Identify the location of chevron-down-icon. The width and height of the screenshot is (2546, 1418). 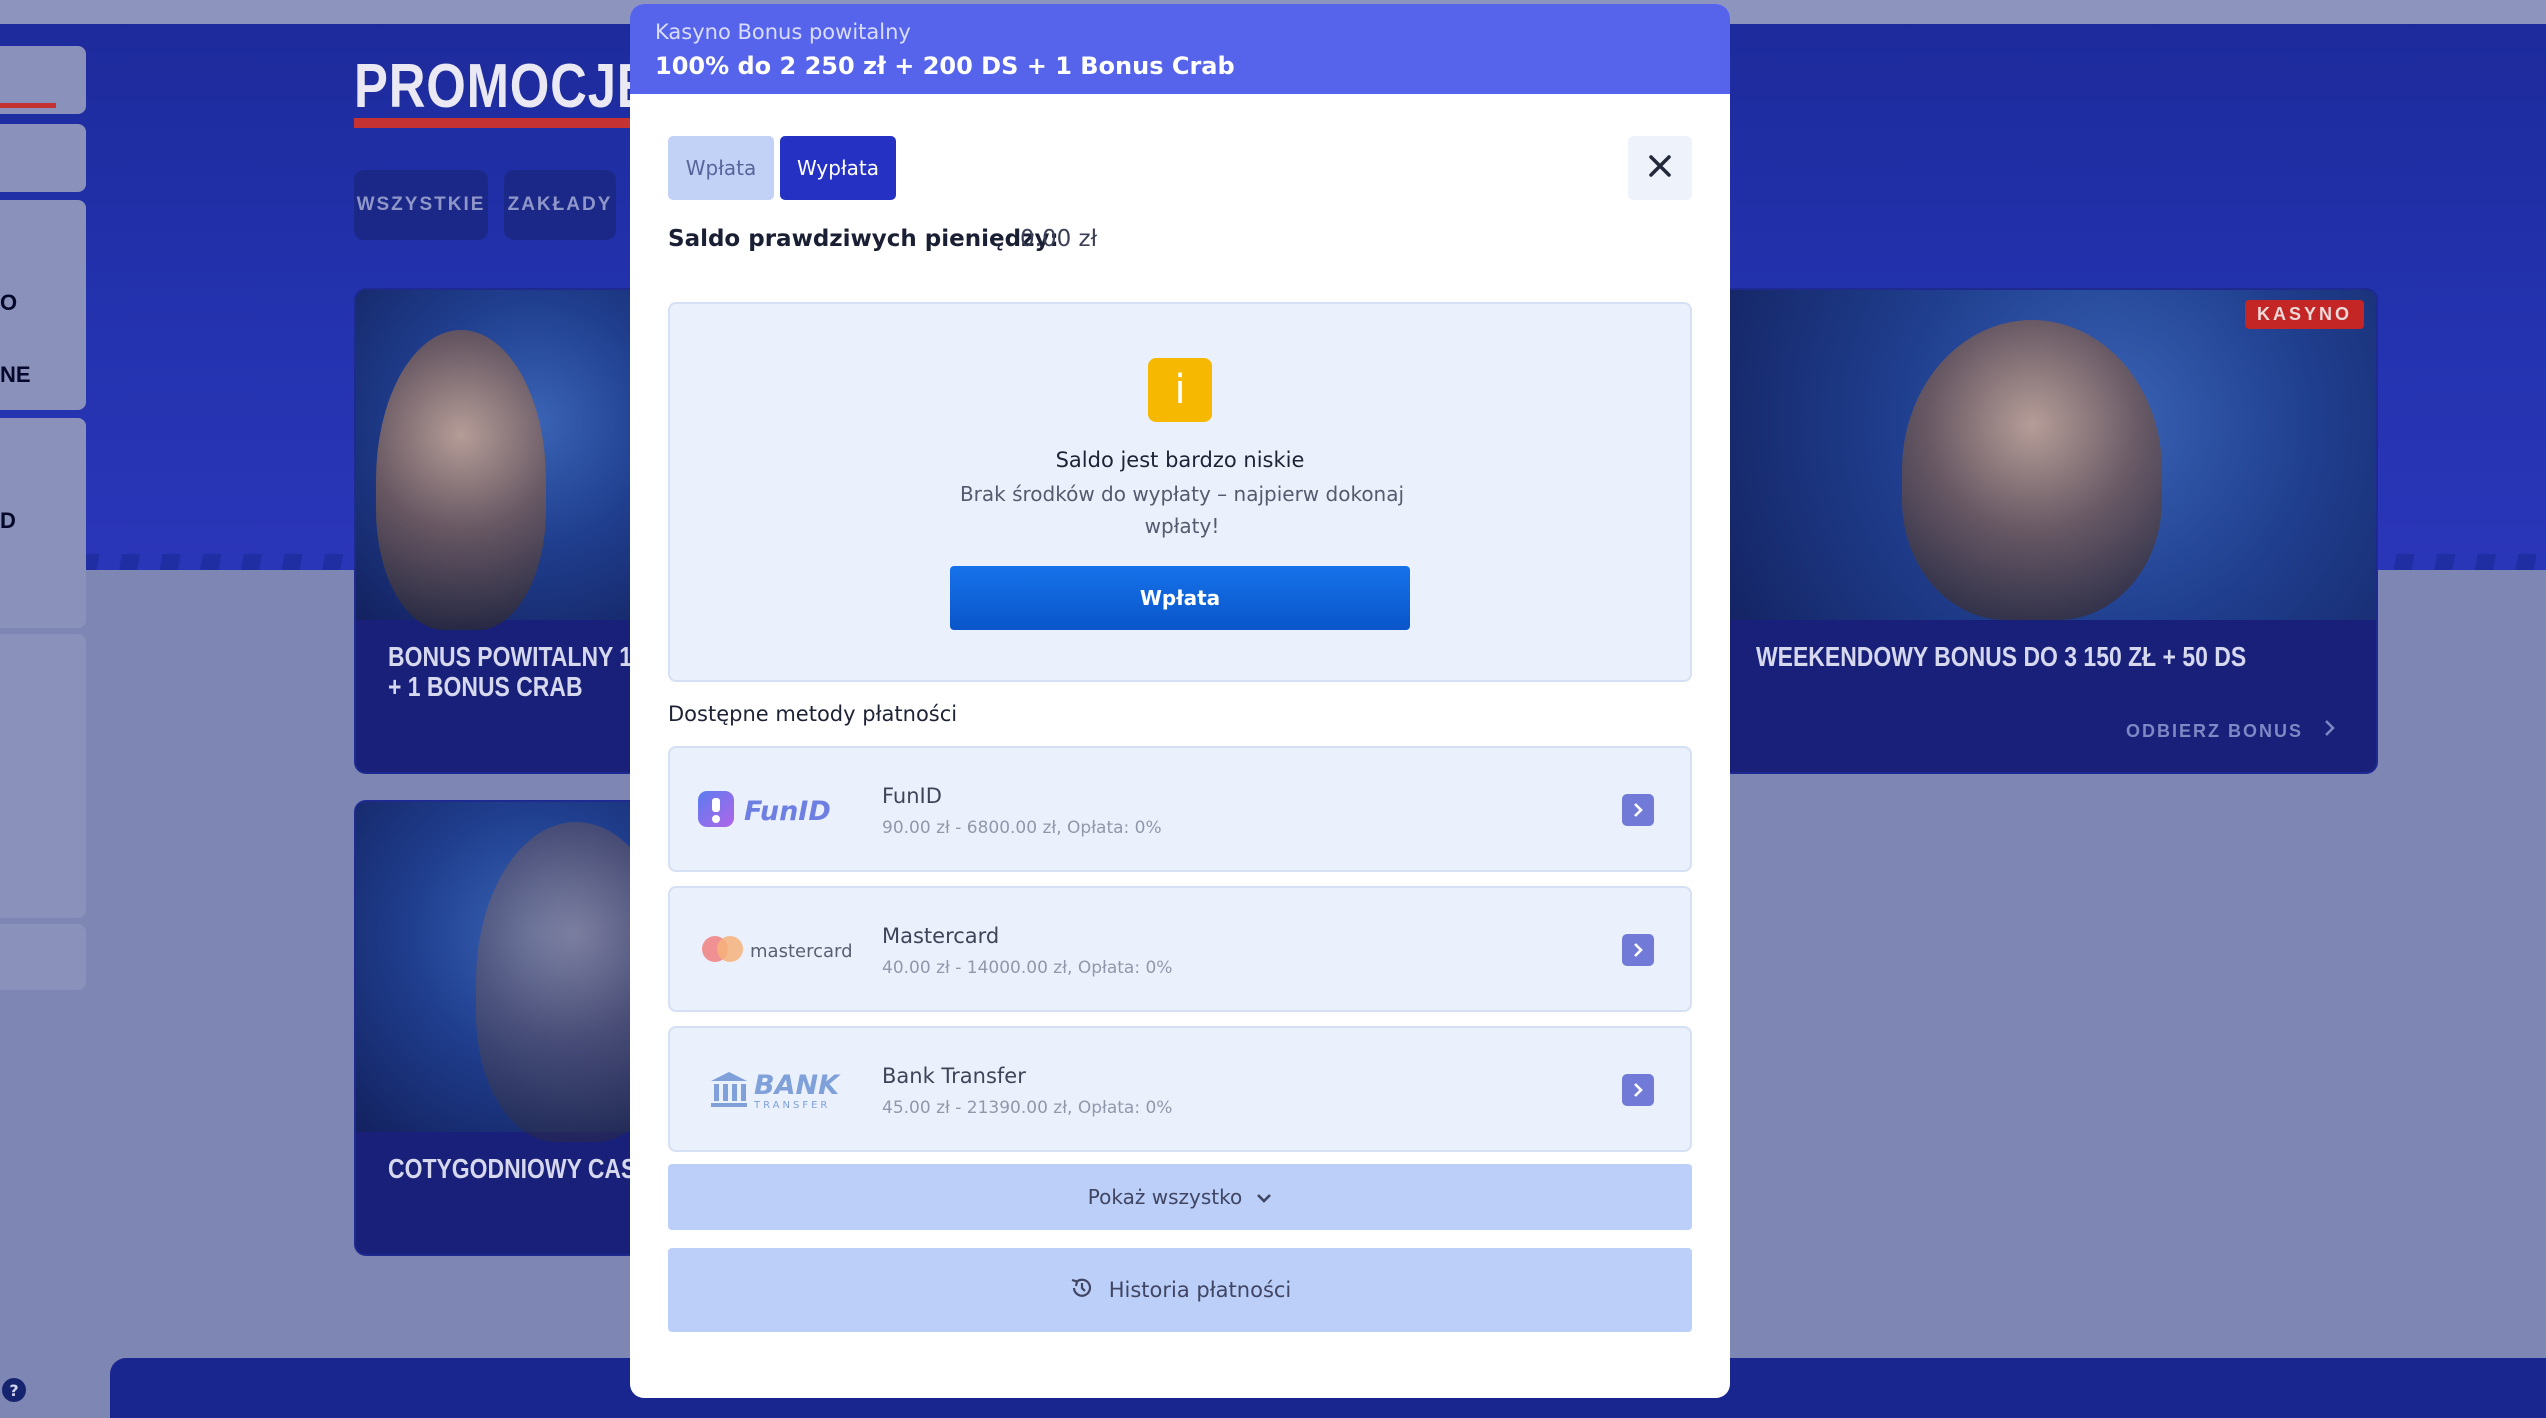
(1264, 1197).